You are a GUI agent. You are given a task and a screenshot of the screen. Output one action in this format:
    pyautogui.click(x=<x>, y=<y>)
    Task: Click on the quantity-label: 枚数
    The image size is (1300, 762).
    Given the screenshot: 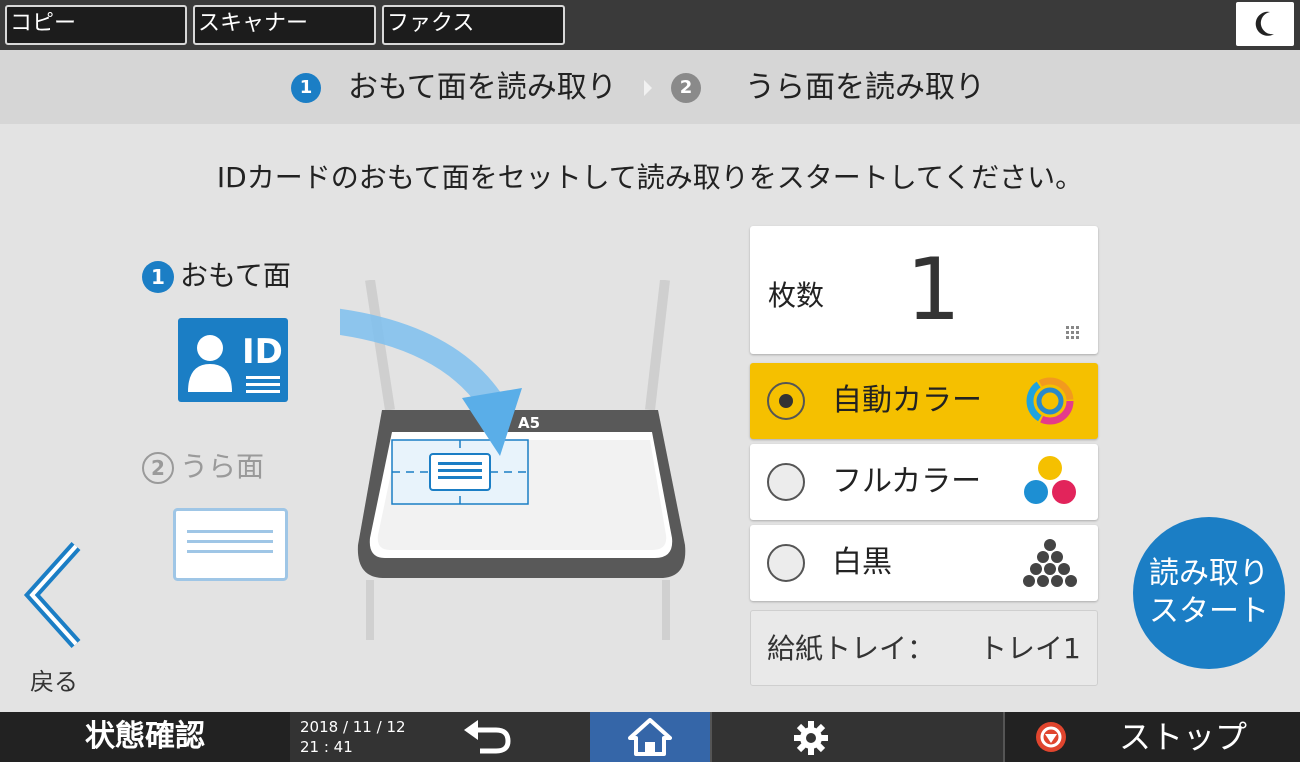 What is the action you would take?
    pyautogui.click(x=796, y=295)
    